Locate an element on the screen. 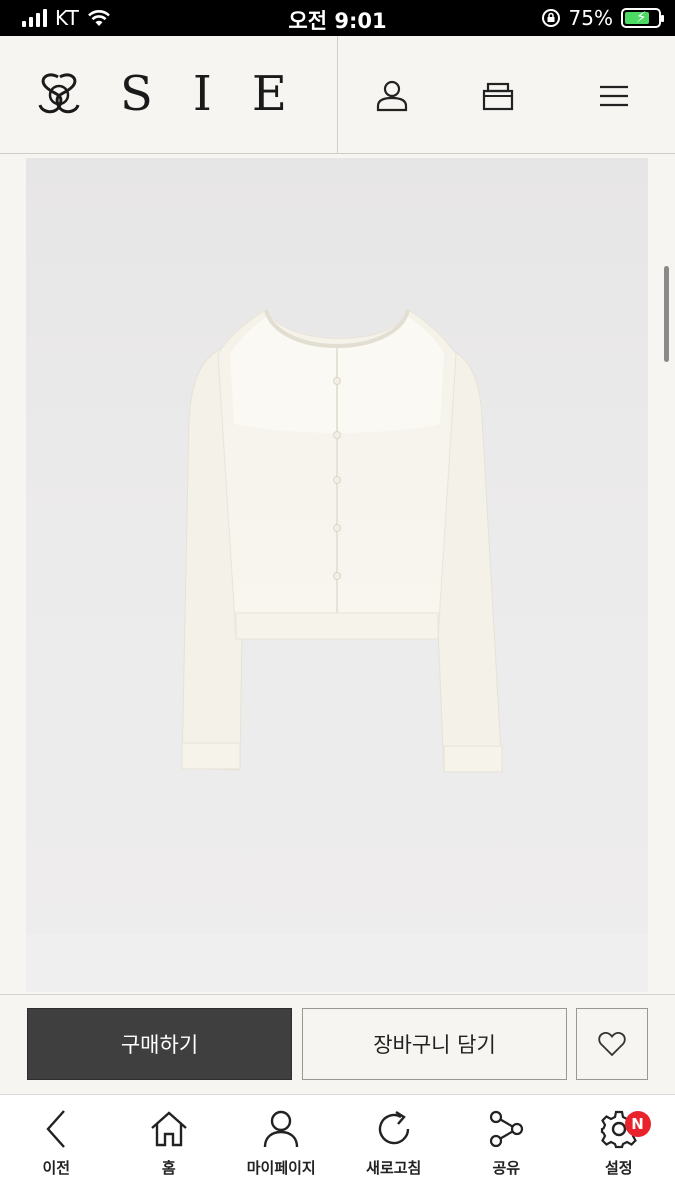  status-right: 75% ⚡ is located at coordinates (602, 18).